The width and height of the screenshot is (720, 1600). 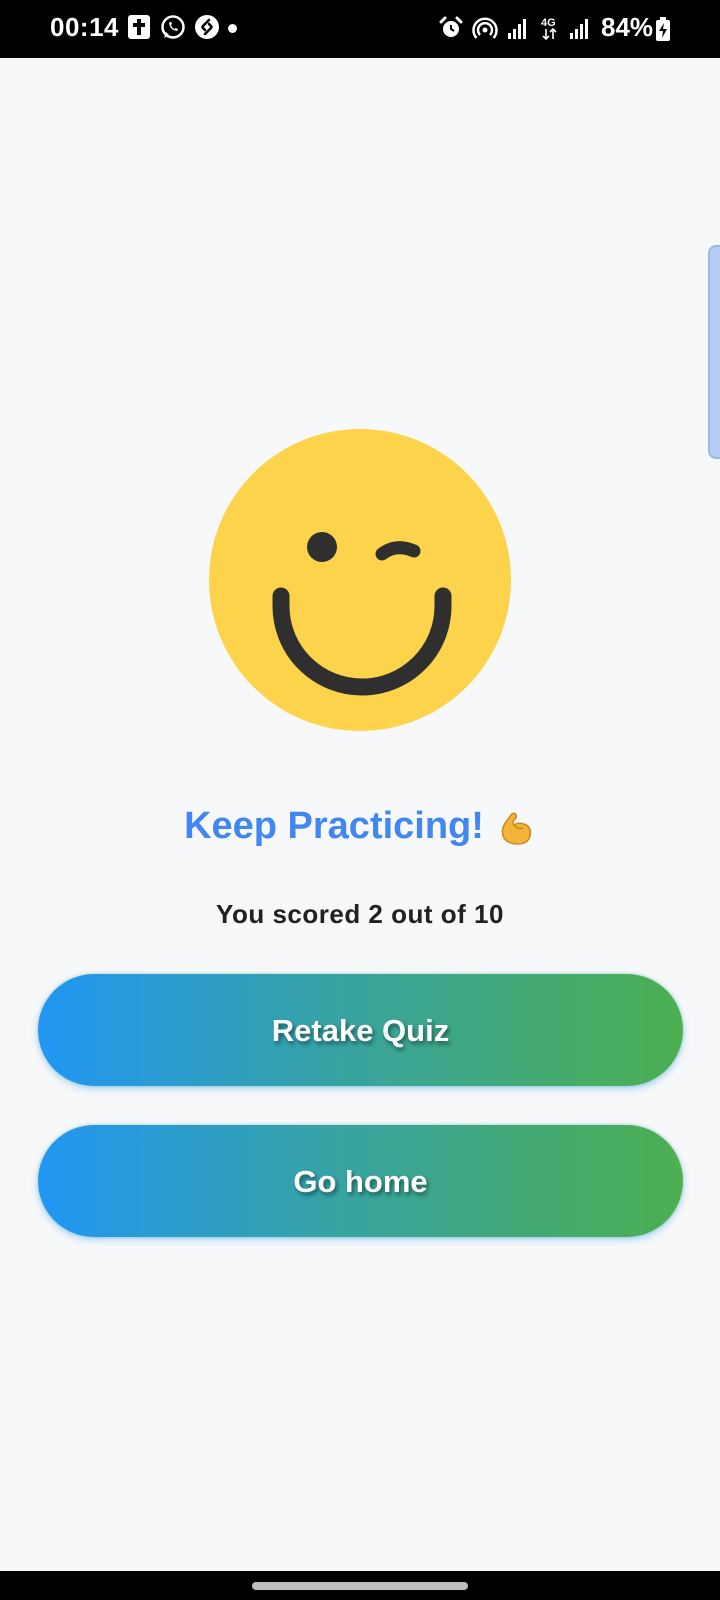 I want to click on edge-panel-handle, so click(x=714, y=352).